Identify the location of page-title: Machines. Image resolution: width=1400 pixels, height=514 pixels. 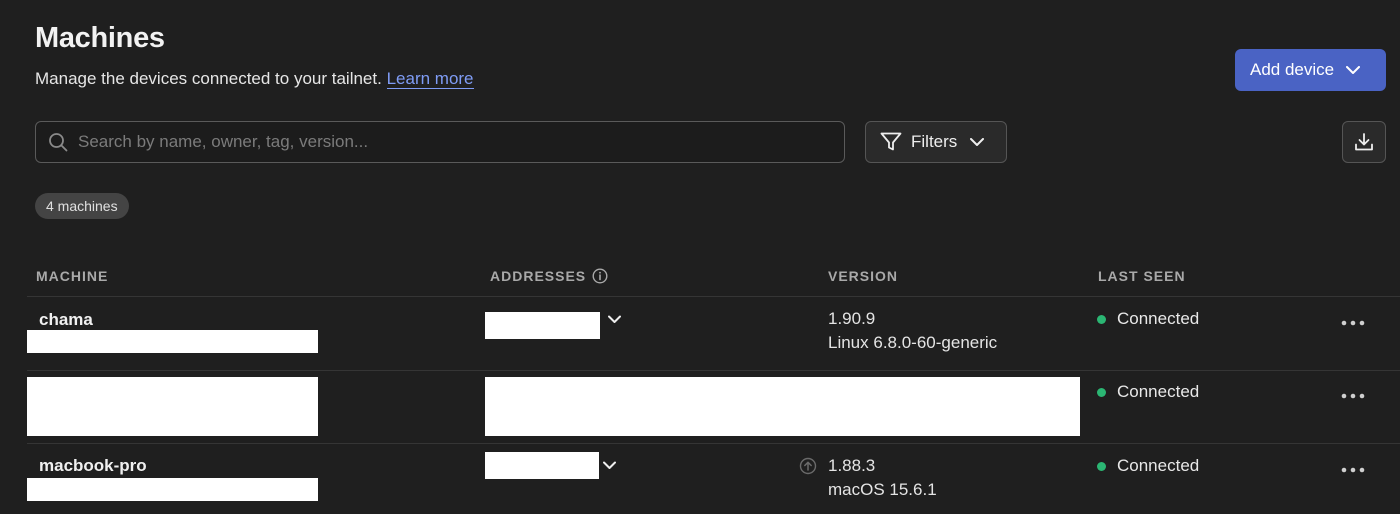
(100, 38).